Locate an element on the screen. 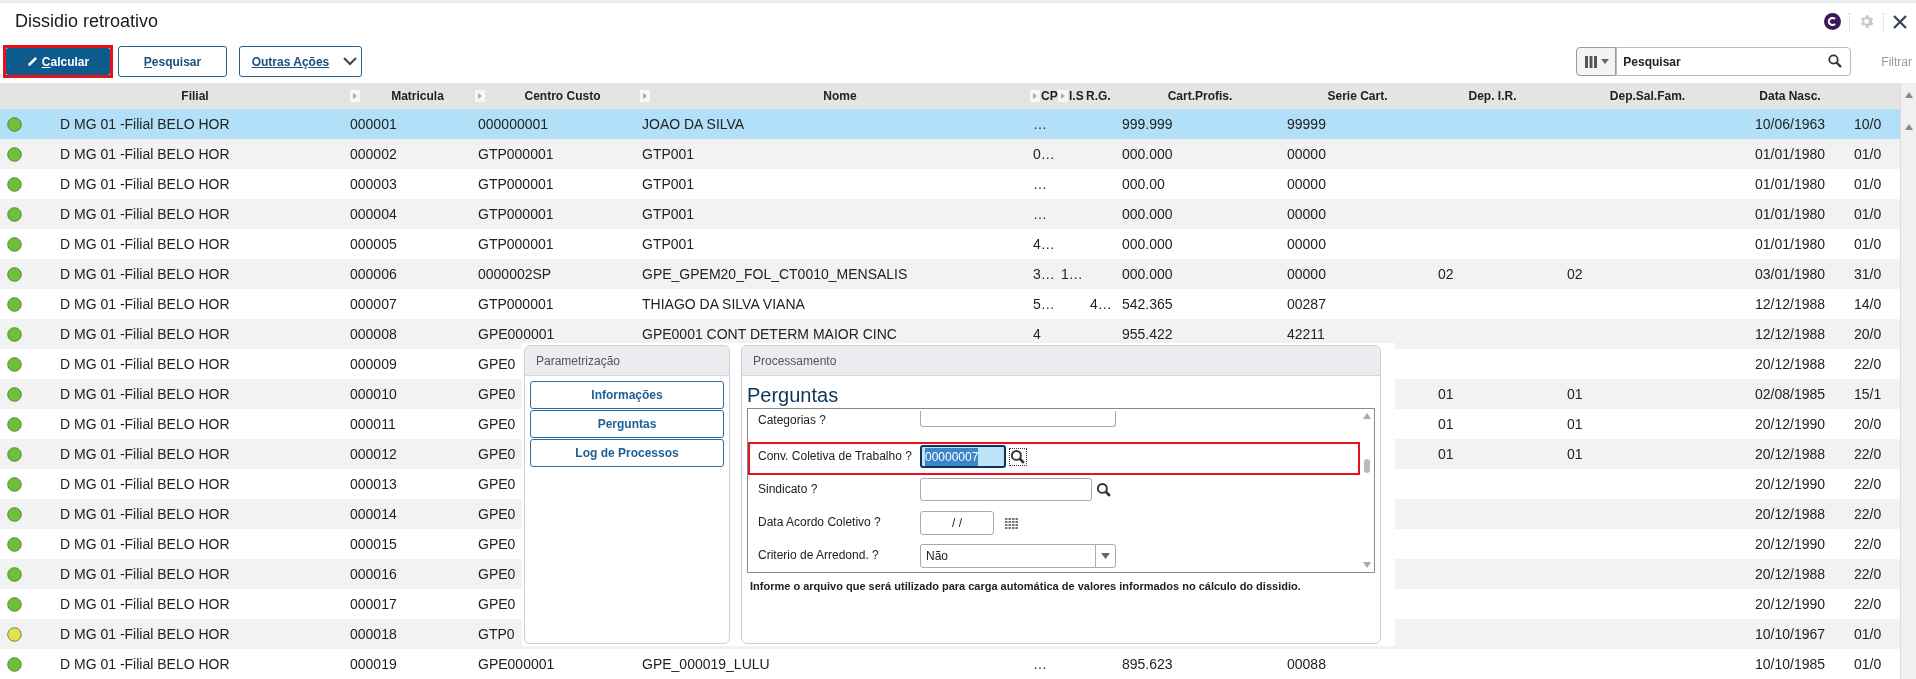 The height and width of the screenshot is (679, 1916). table-cell-text: GPE_GPEM20_FOL_CT0010_MENSALIS is located at coordinates (775, 274).